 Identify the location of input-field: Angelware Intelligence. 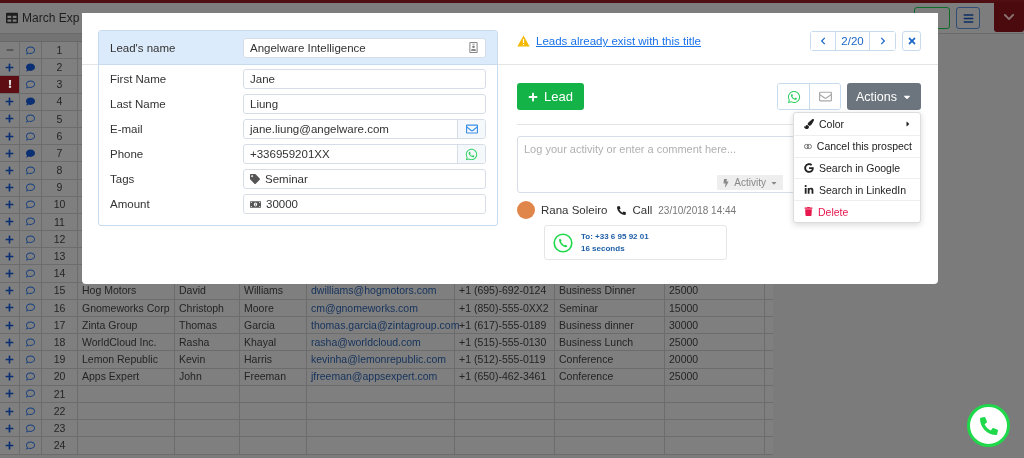
(364, 47).